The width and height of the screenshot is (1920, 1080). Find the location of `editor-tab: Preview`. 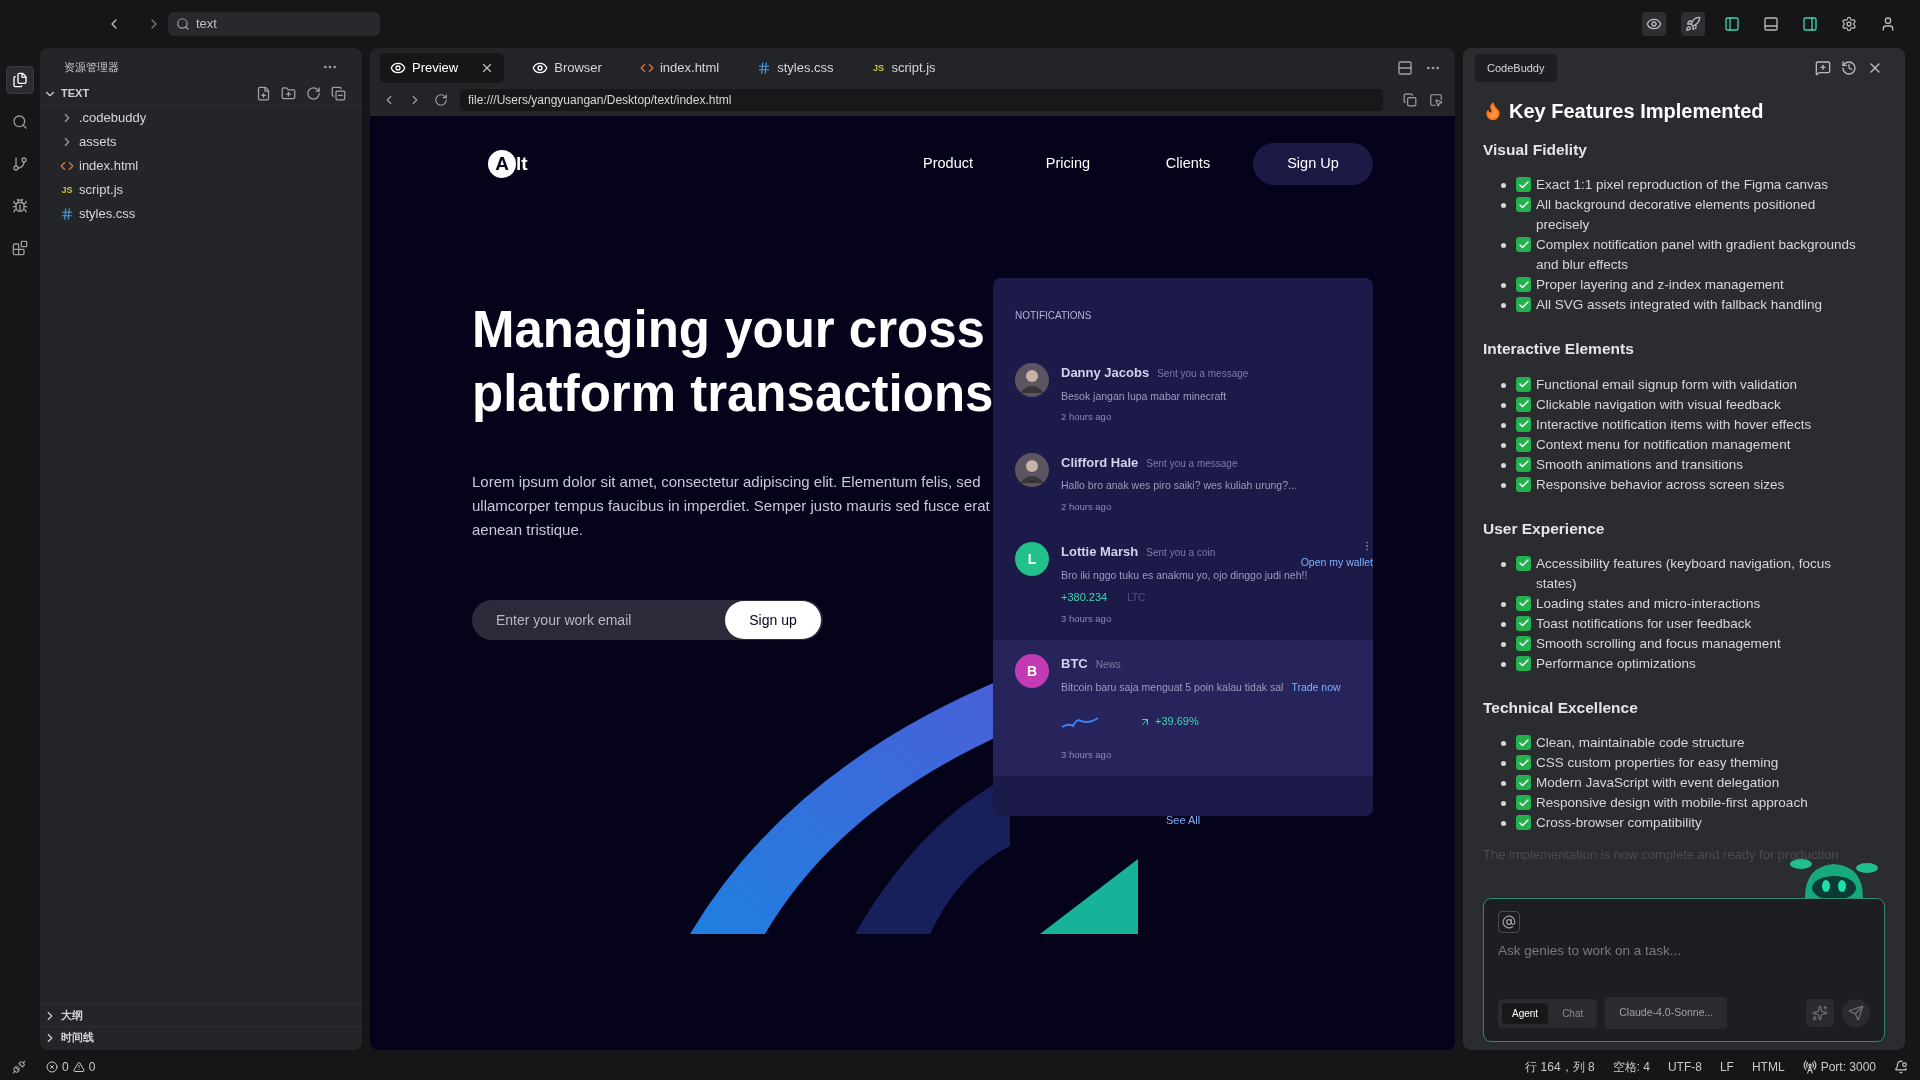

editor-tab: Preview is located at coordinates (442, 68).